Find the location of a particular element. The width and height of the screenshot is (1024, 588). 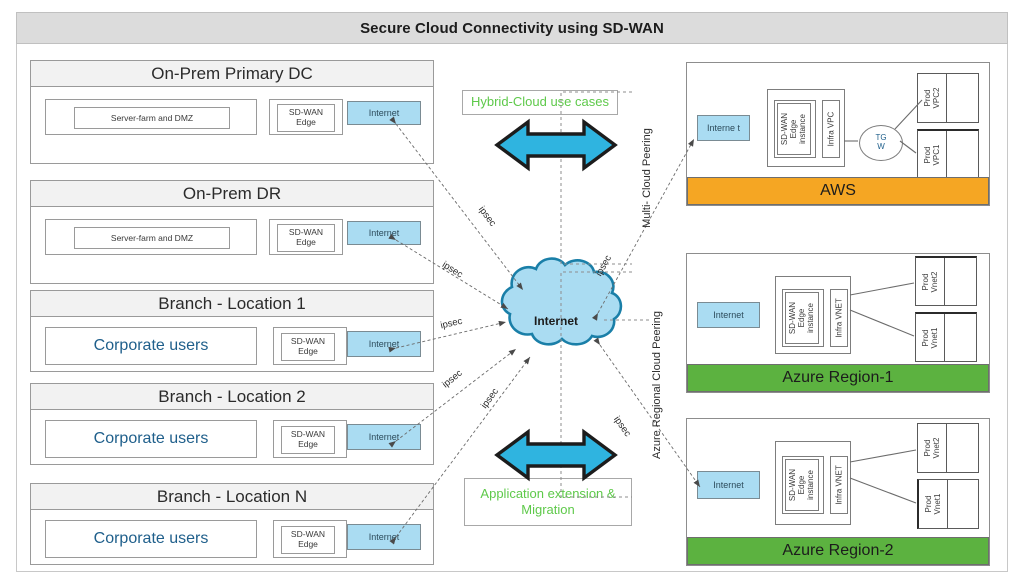

server-farm-inner: Server-farm and DMZ is located at coordinates (152, 118).